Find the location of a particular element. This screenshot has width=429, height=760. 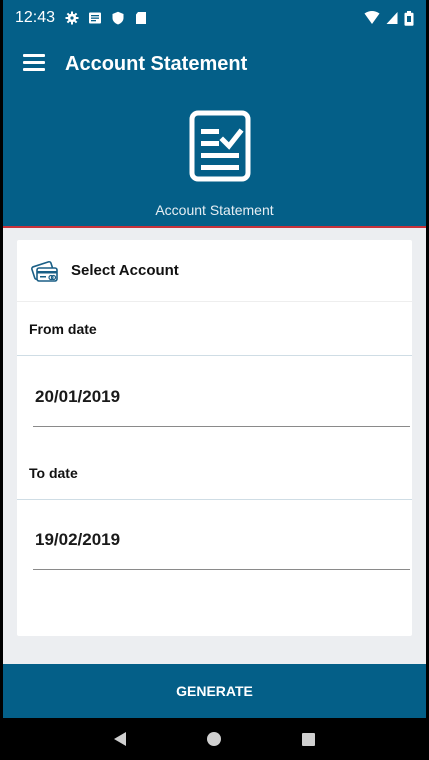

status-right is located at coordinates (389, 18).